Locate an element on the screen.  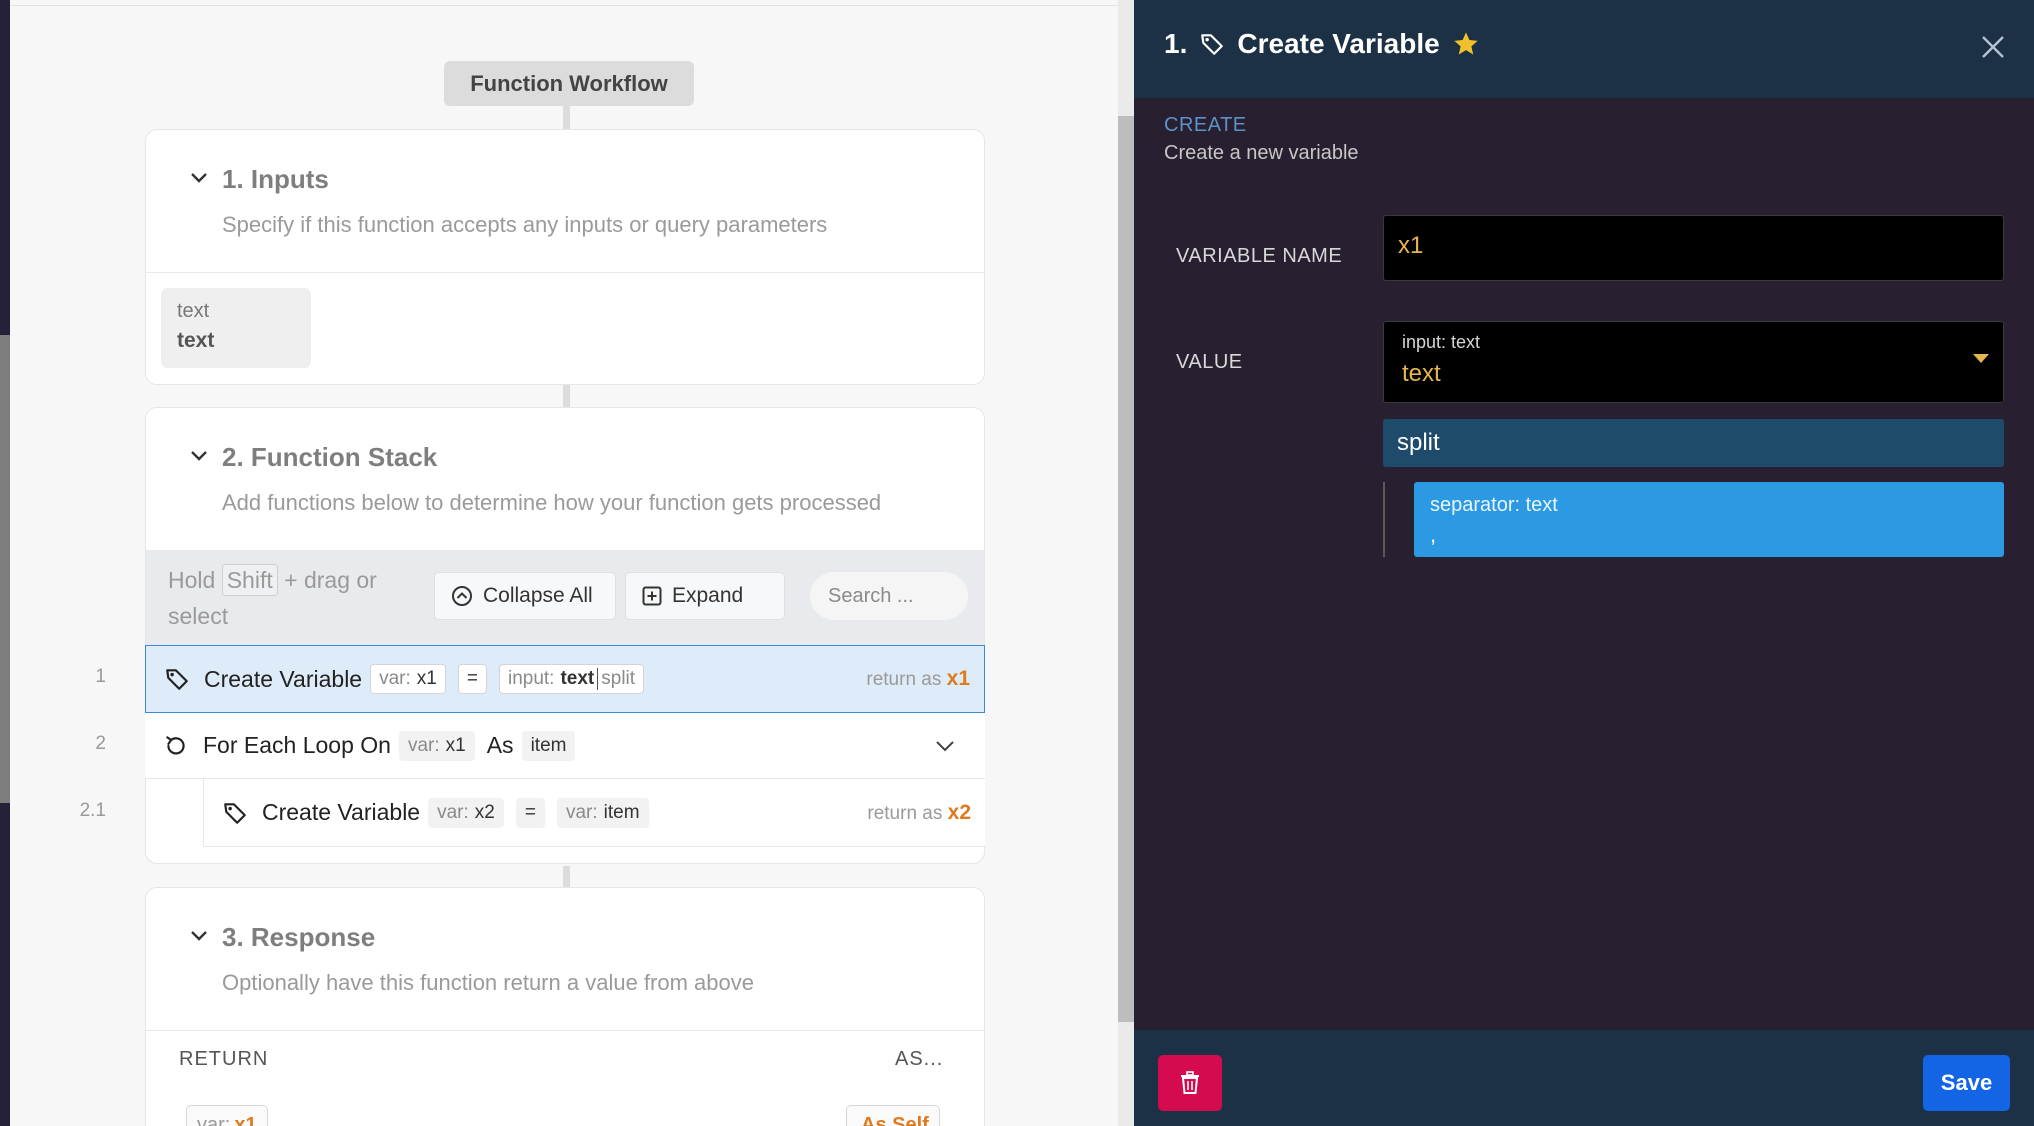
canvas-scrollbar is located at coordinates (1126, 563).